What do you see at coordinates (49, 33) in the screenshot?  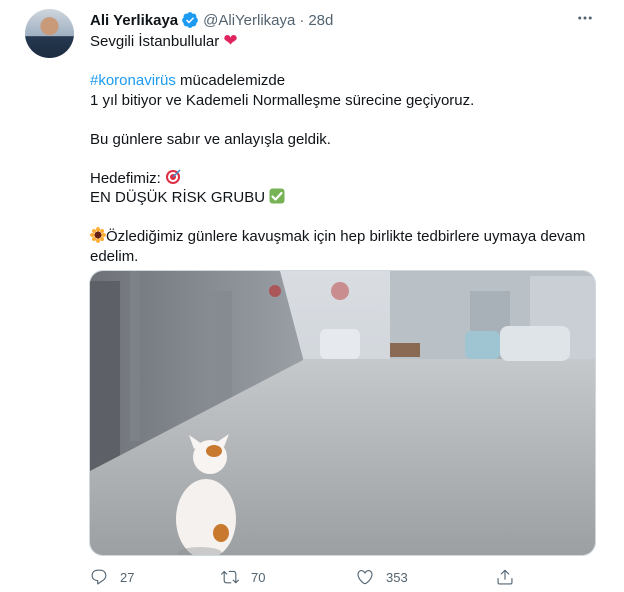 I see `avatar` at bounding box center [49, 33].